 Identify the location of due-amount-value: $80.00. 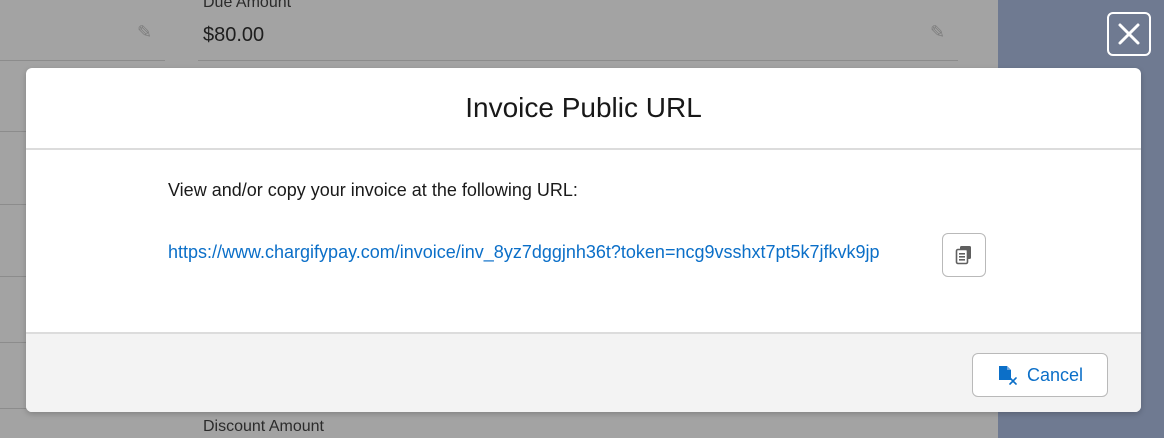
(234, 35).